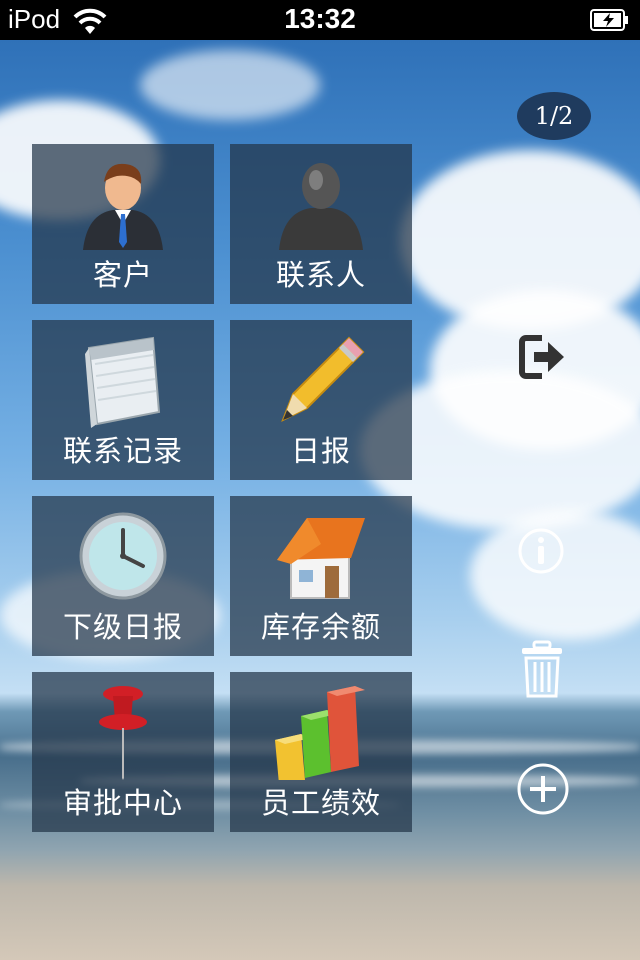 The height and width of the screenshot is (960, 640). Describe the element at coordinates (122, 803) in the screenshot. I see `tile-label: 审批中心` at that location.